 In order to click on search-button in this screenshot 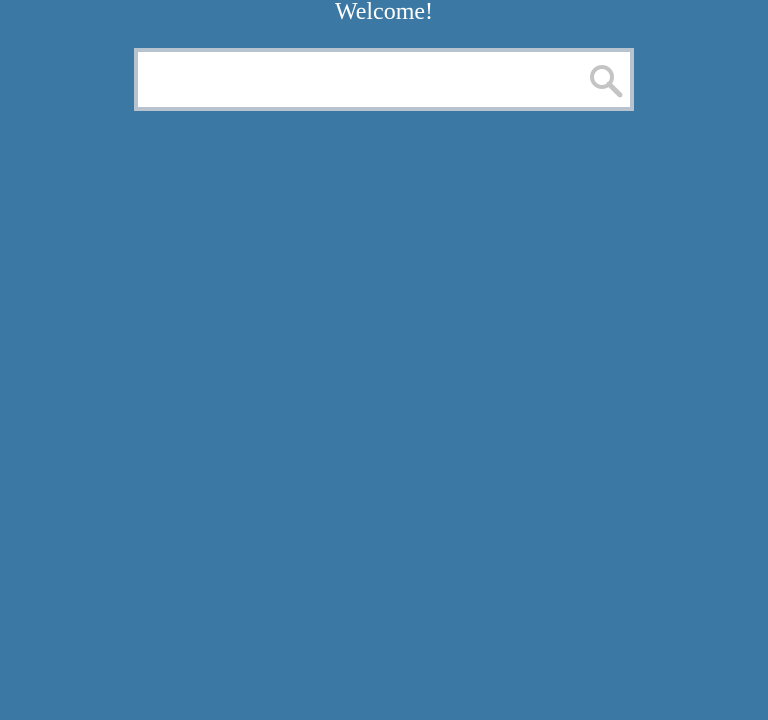, I will do `click(606, 81)`.